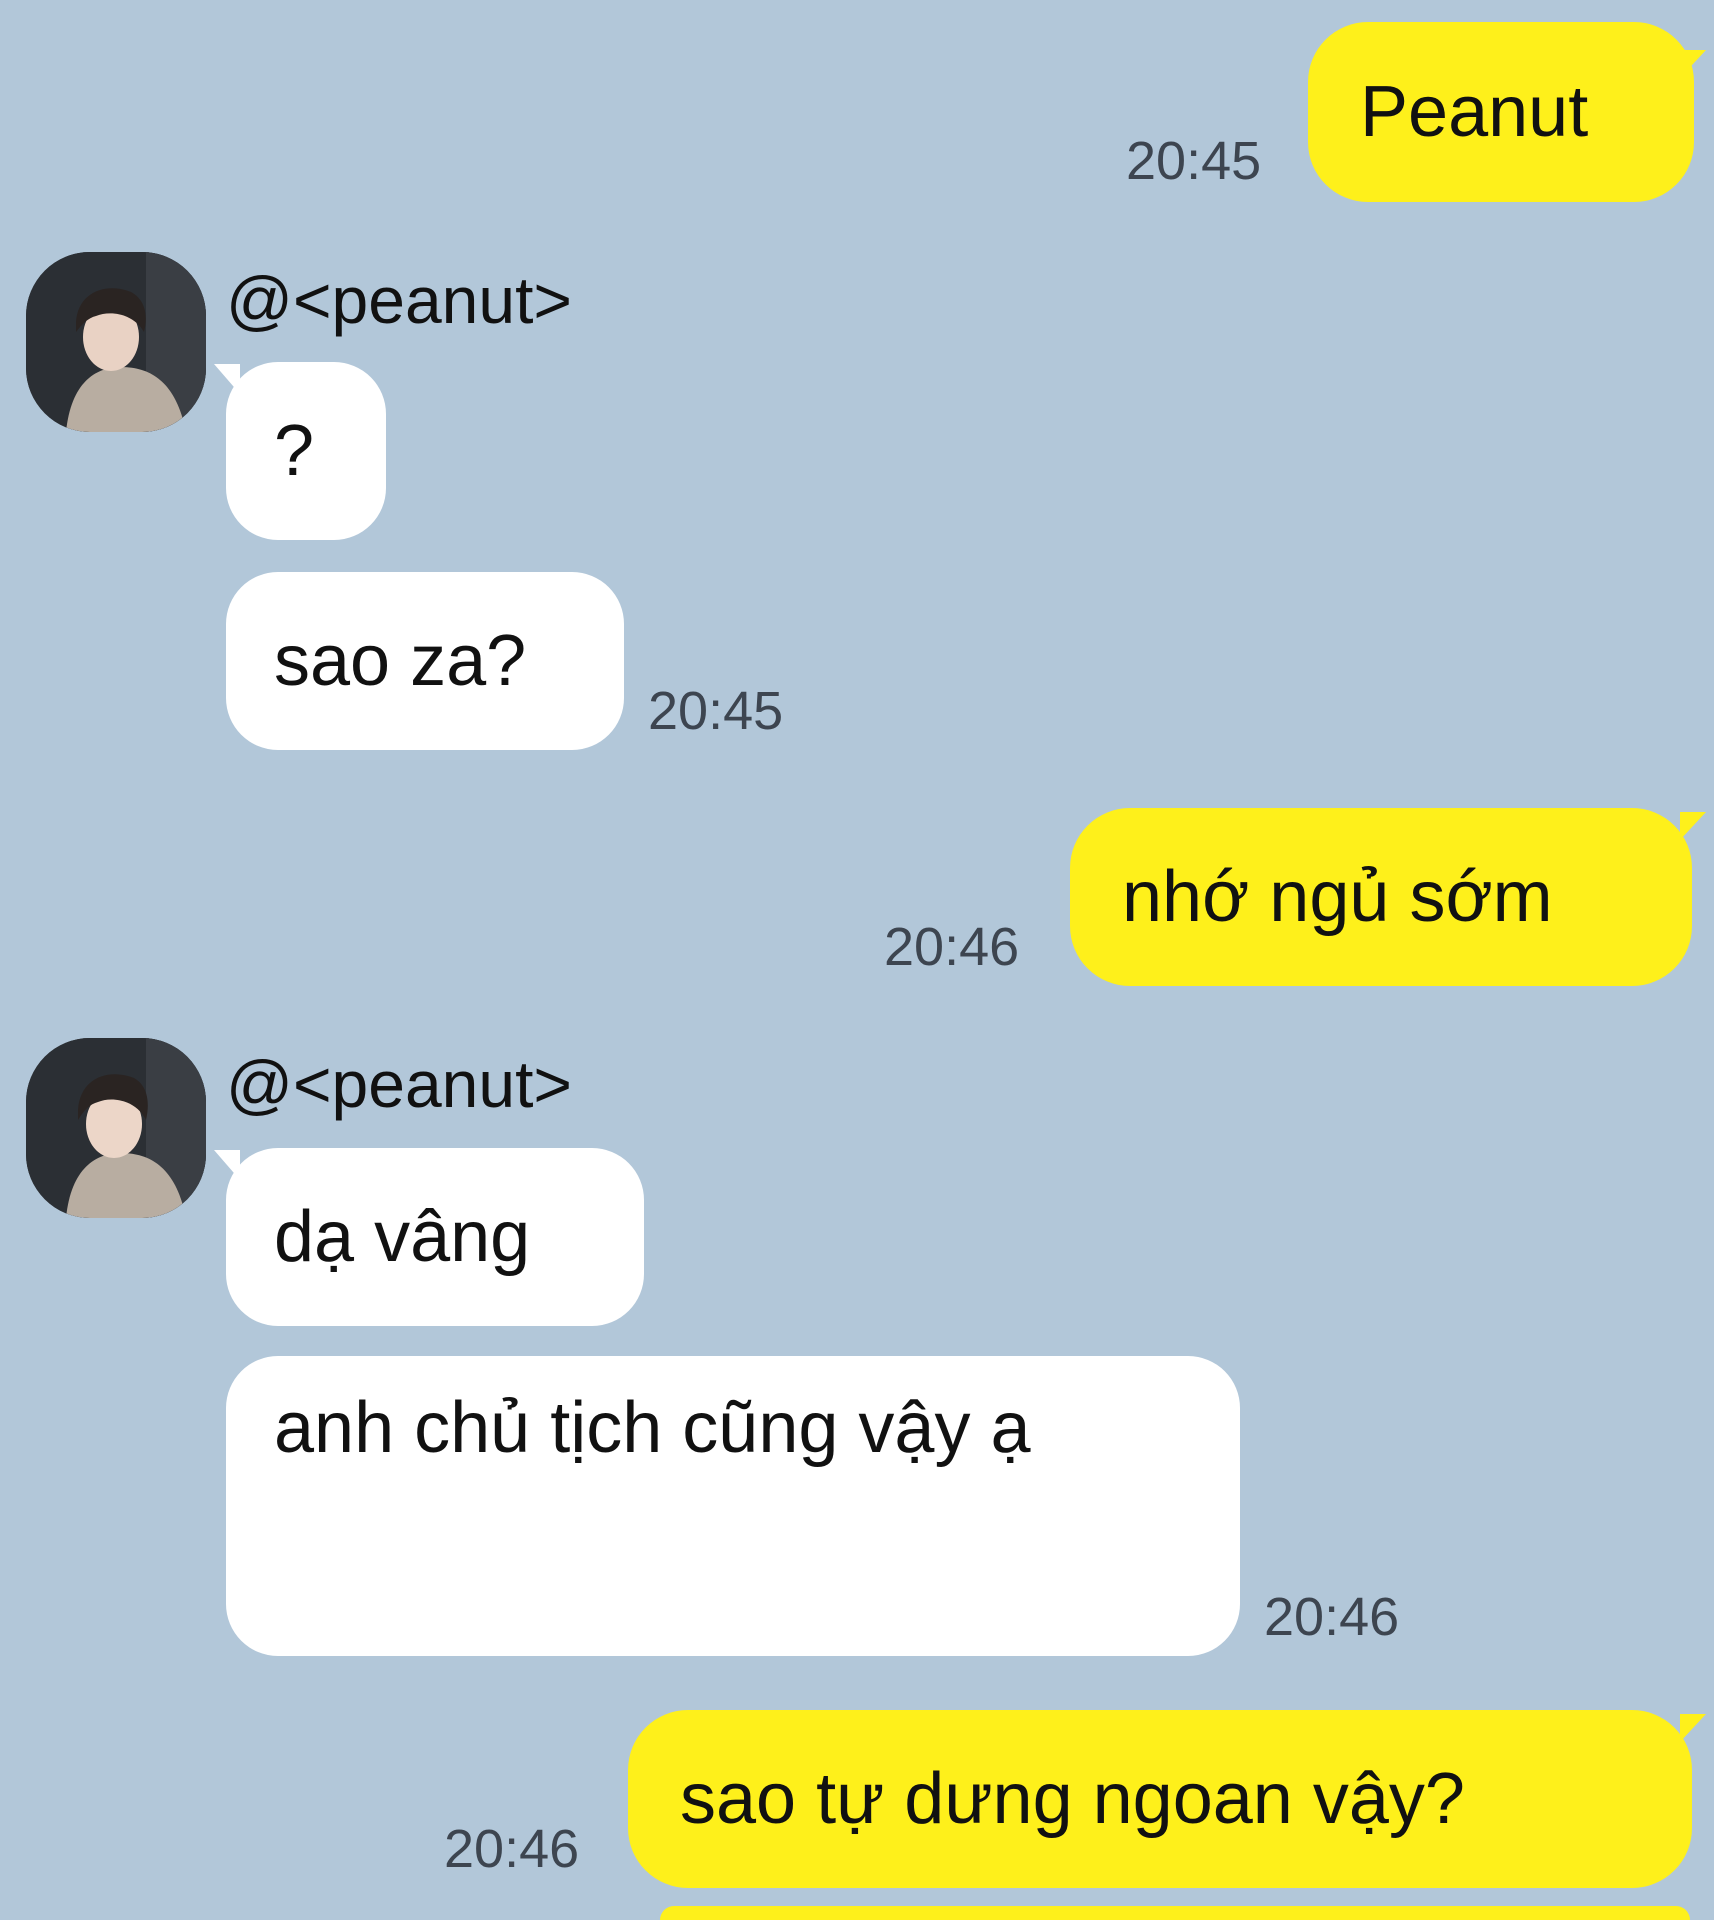 This screenshot has height=1920, width=1714. I want to click on message-text: dạ vâng, so click(402, 1237).